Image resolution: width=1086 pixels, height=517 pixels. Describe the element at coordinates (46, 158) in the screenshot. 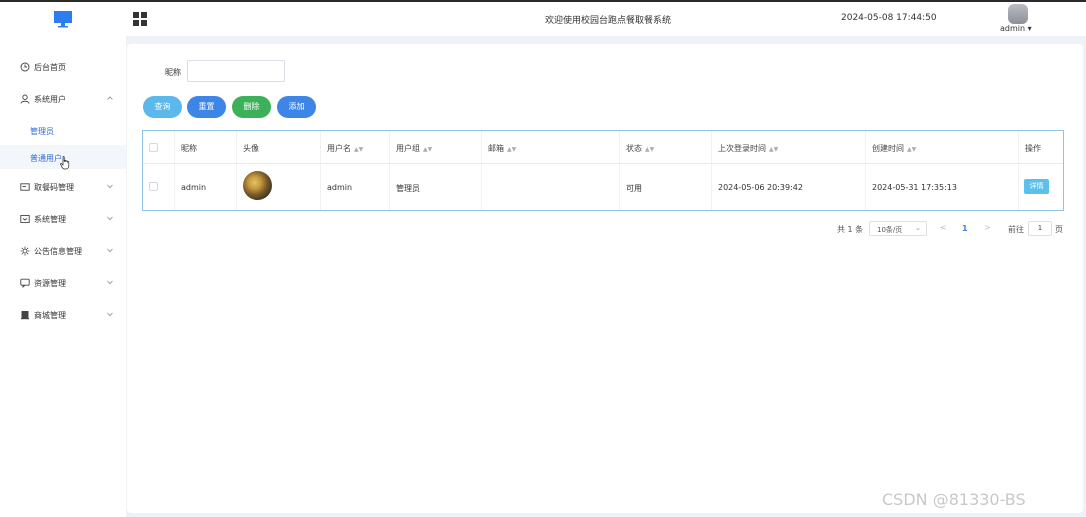

I see `sidebar-subitem-label: 普通用户` at that location.